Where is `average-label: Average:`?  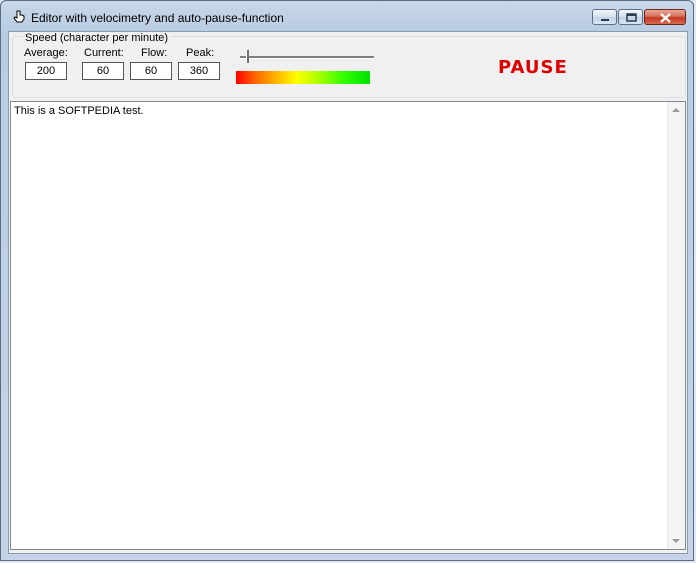
average-label: Average: is located at coordinates (46, 53).